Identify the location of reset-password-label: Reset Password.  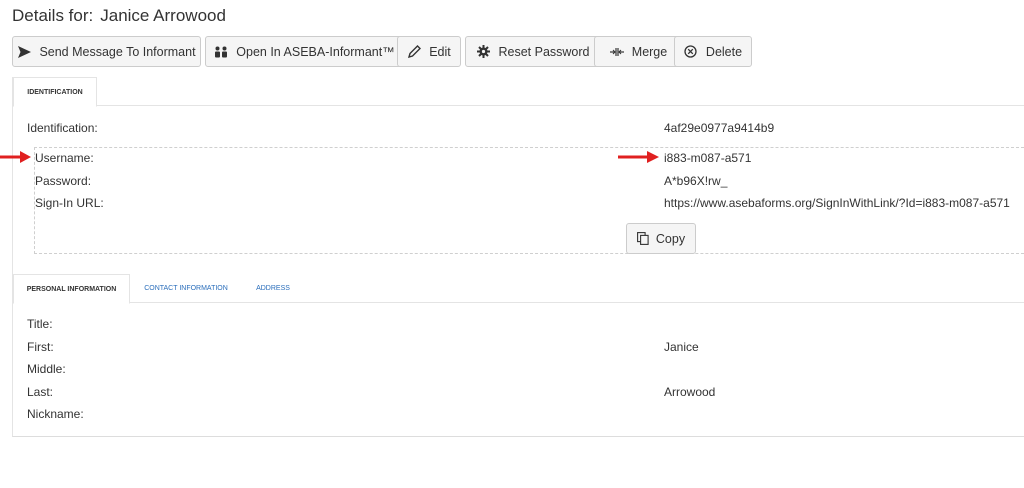
(544, 51).